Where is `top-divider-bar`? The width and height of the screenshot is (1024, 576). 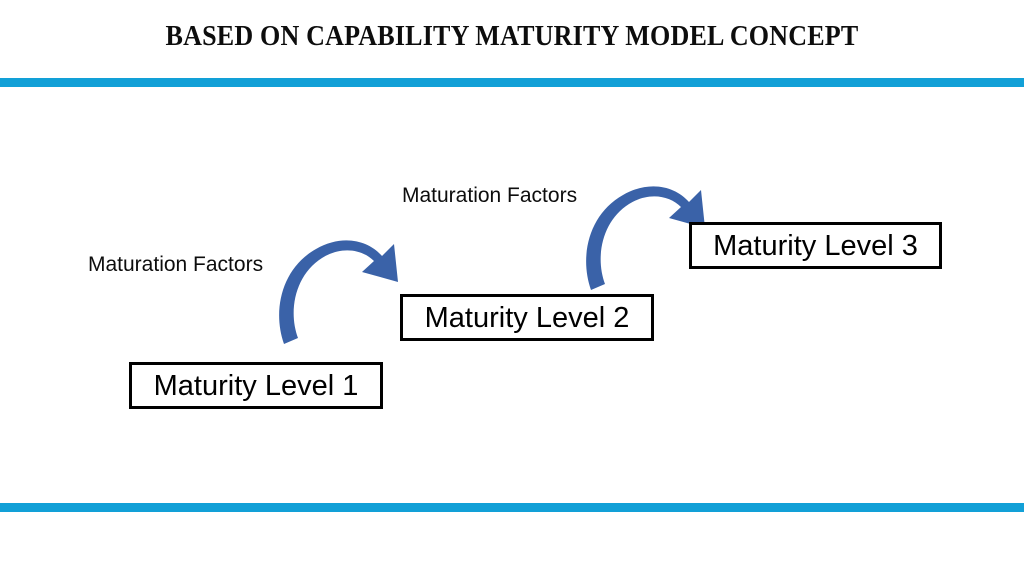
top-divider-bar is located at coordinates (512, 82).